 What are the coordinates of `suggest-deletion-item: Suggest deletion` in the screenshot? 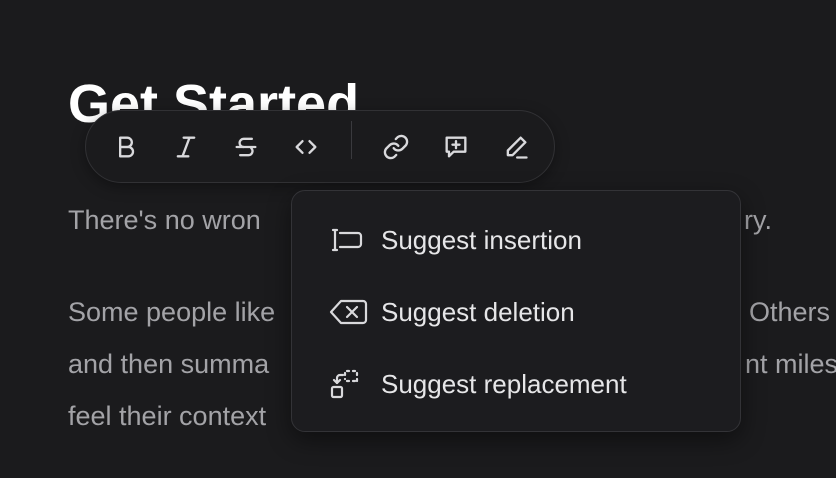 It's located at (516, 312).